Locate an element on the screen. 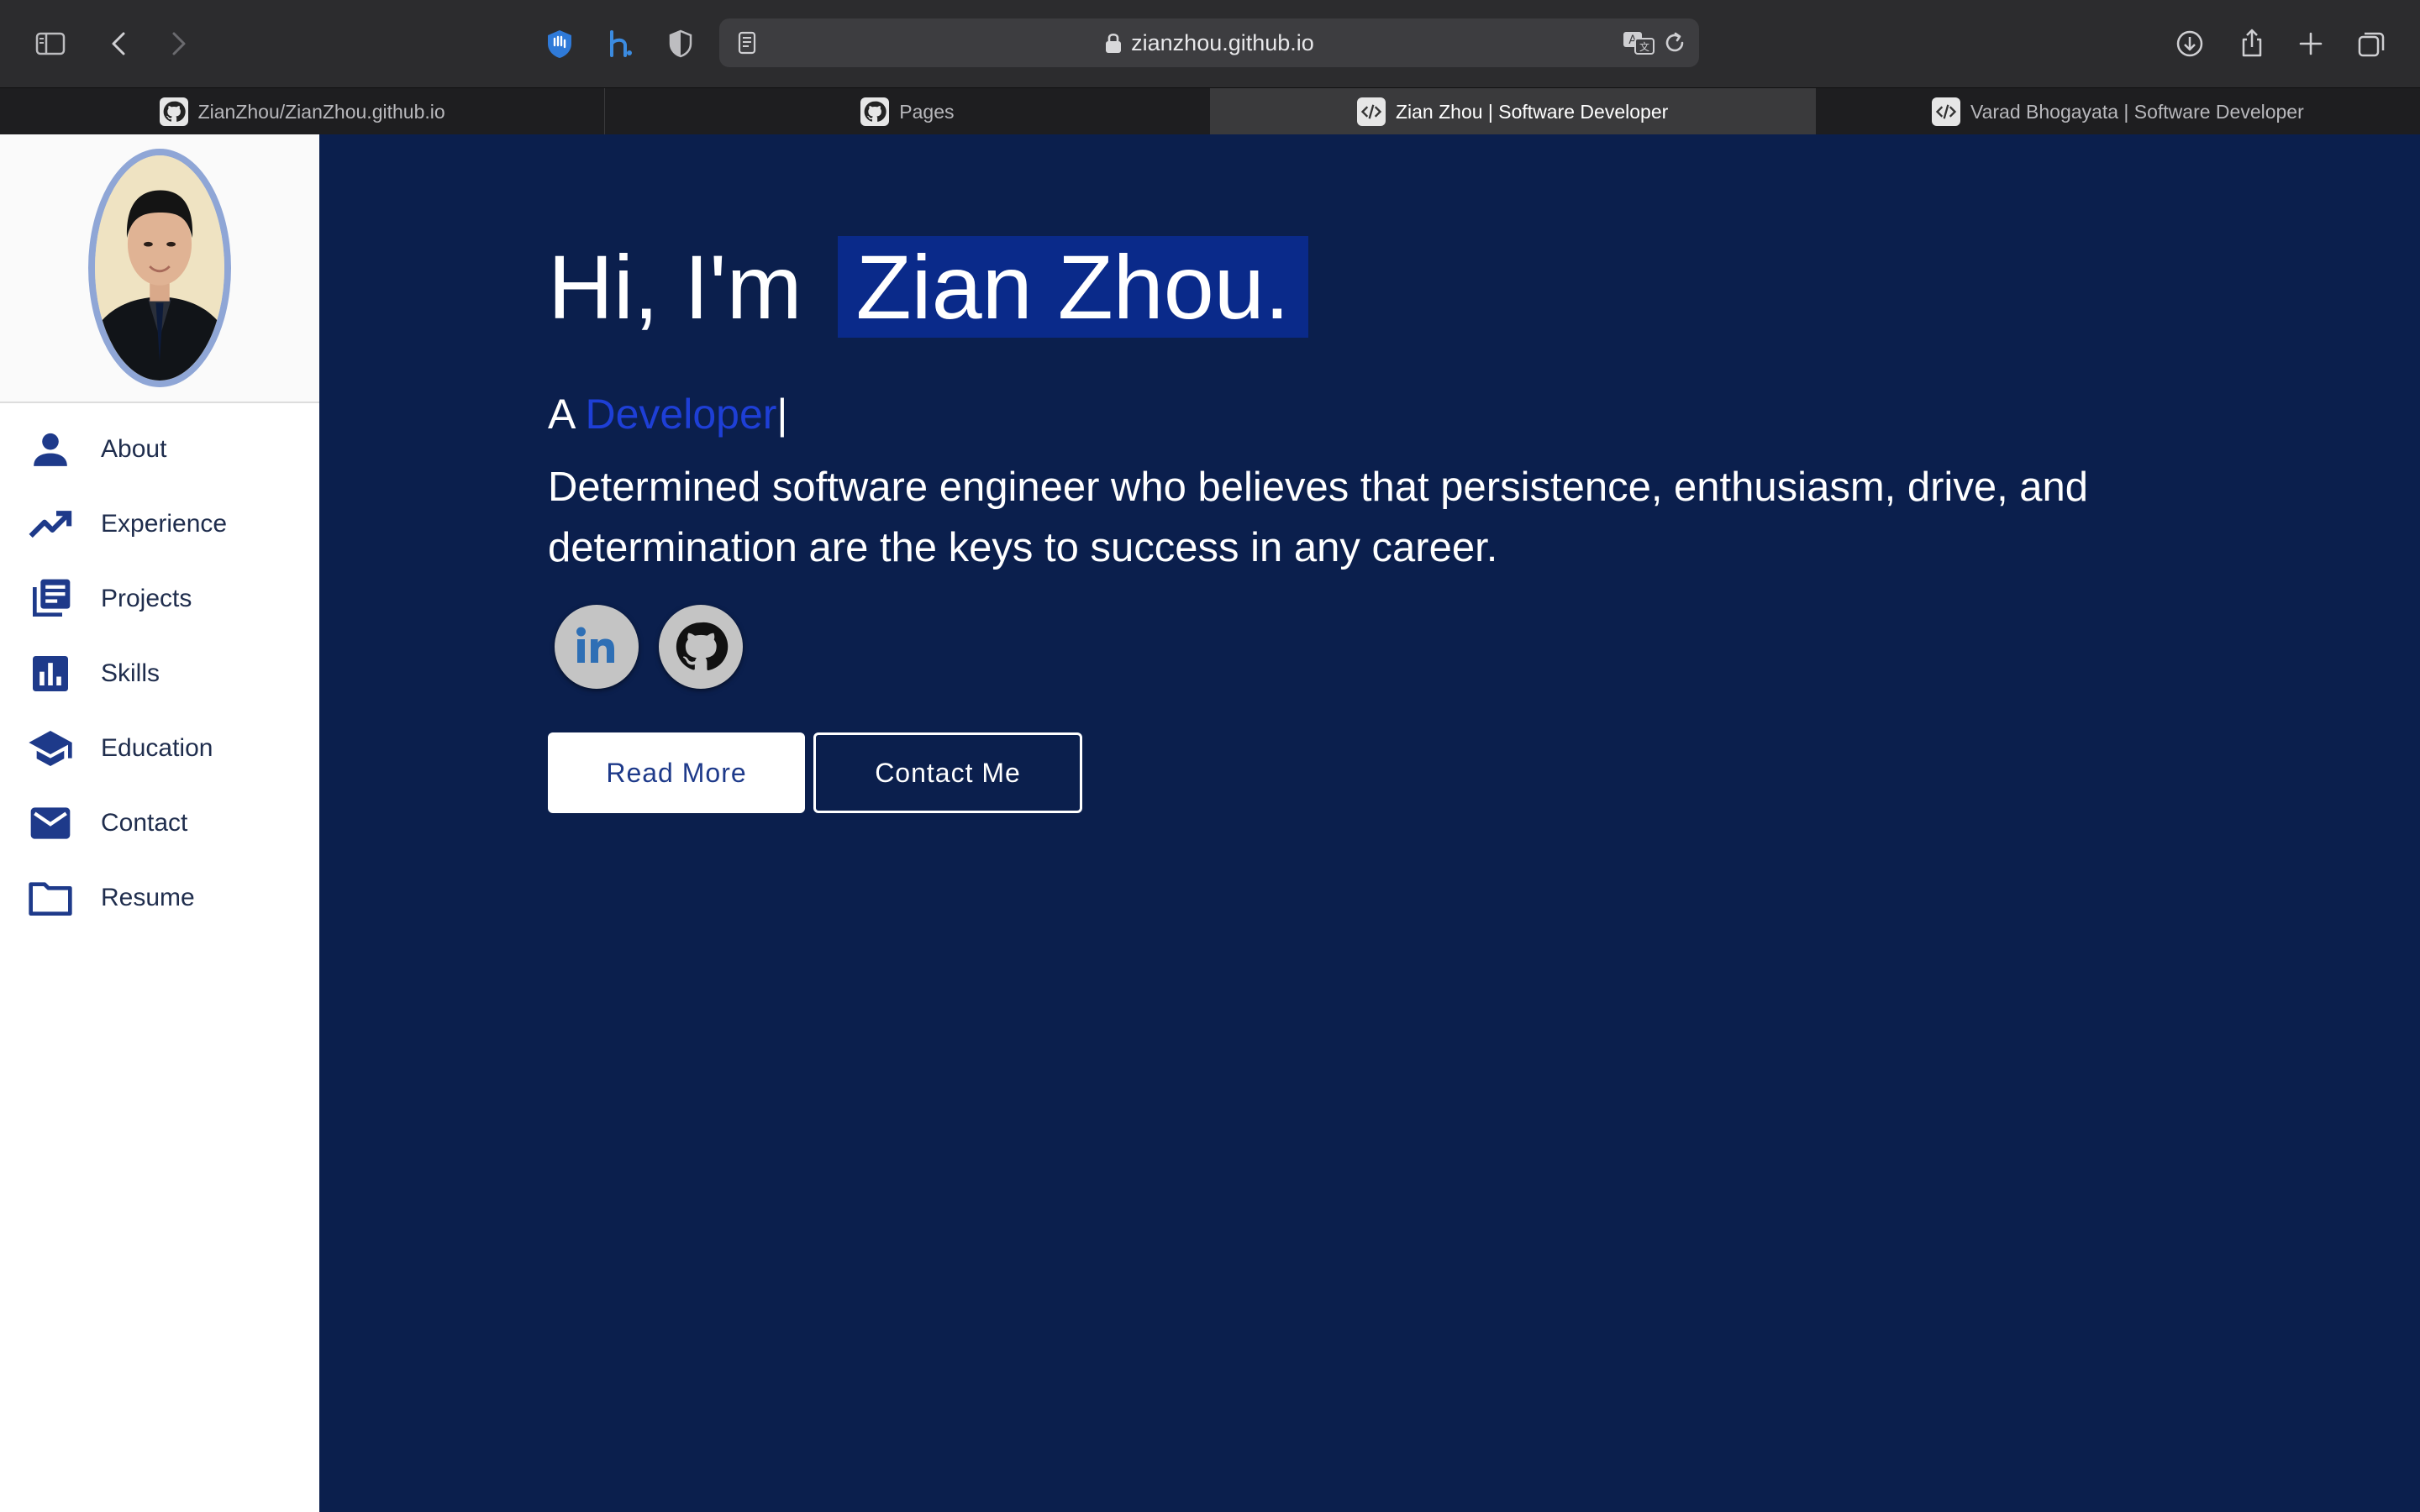  folder-icon is located at coordinates (51, 897).